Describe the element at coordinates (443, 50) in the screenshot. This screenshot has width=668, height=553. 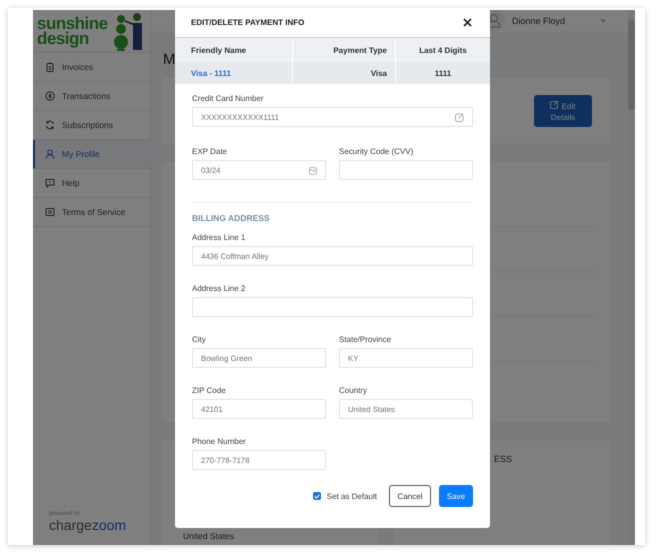
I see `column-header: Last 4 Digits` at that location.